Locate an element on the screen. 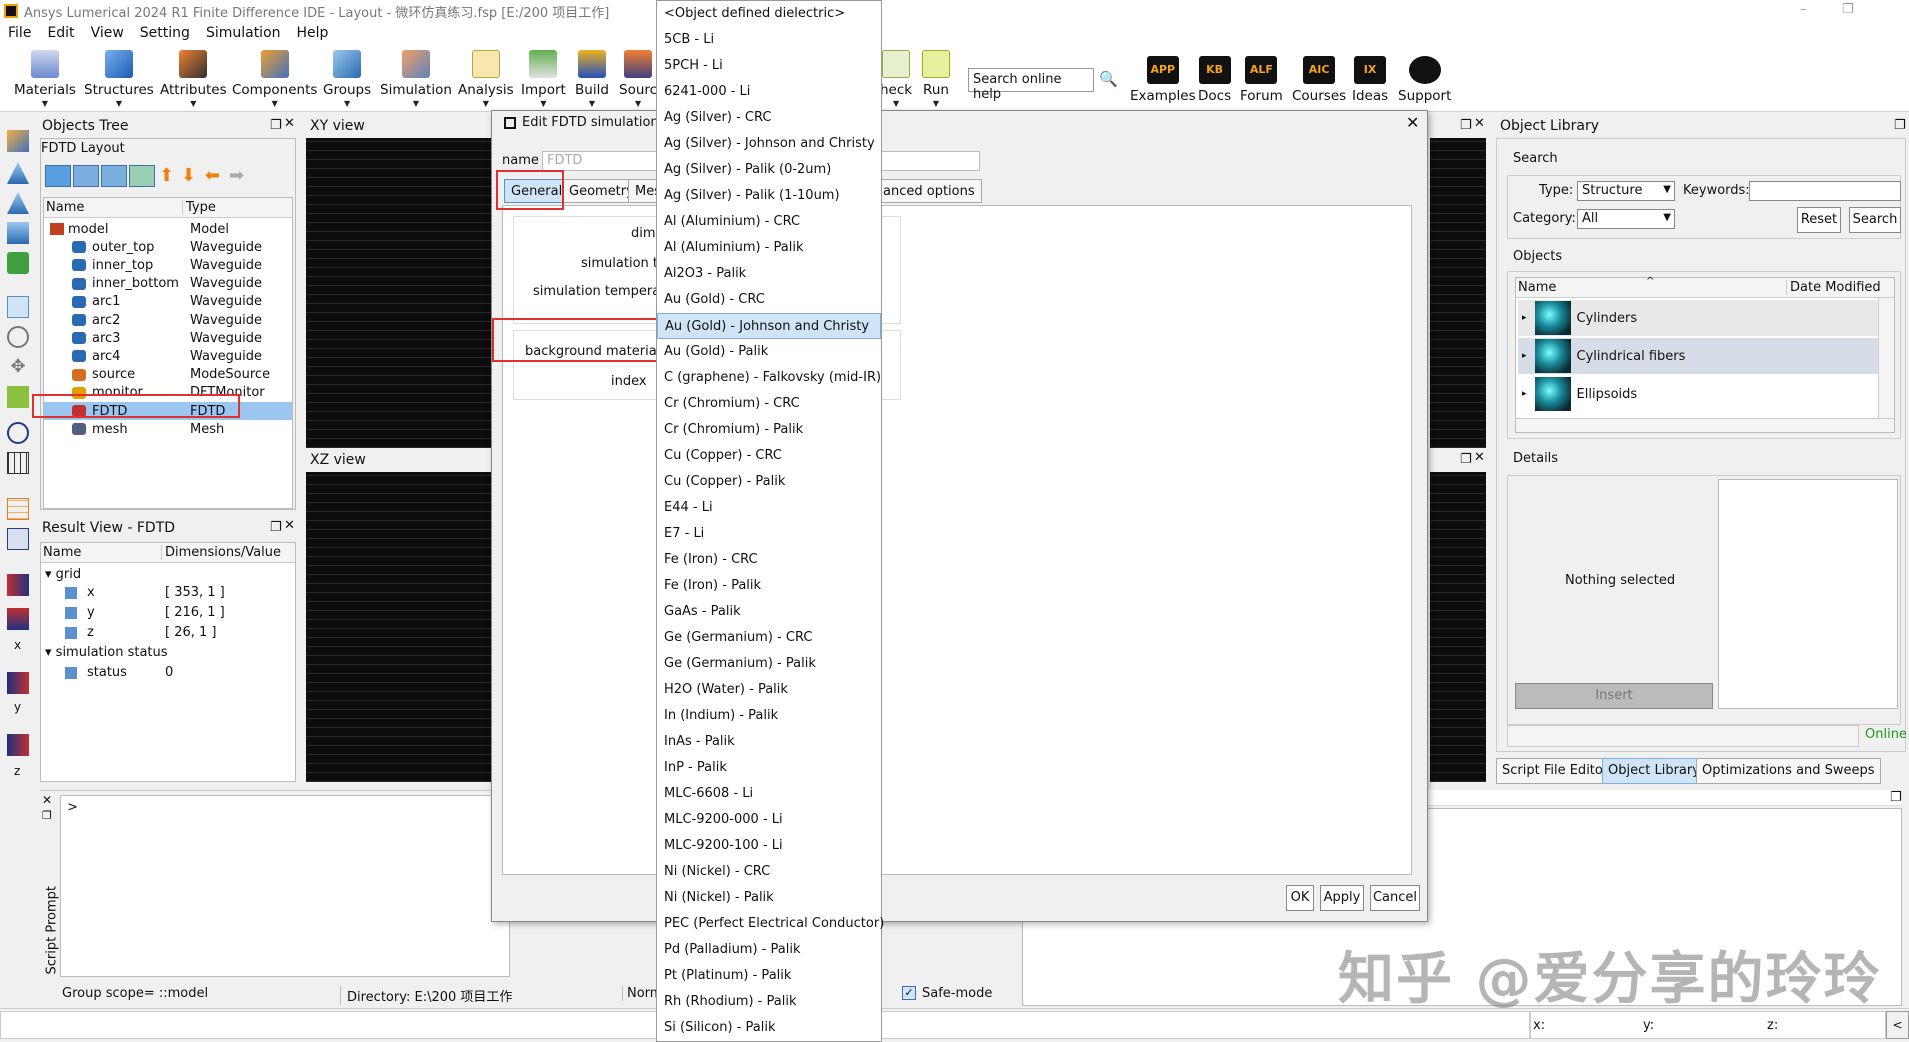  select-icon is located at coordinates (18, 307).